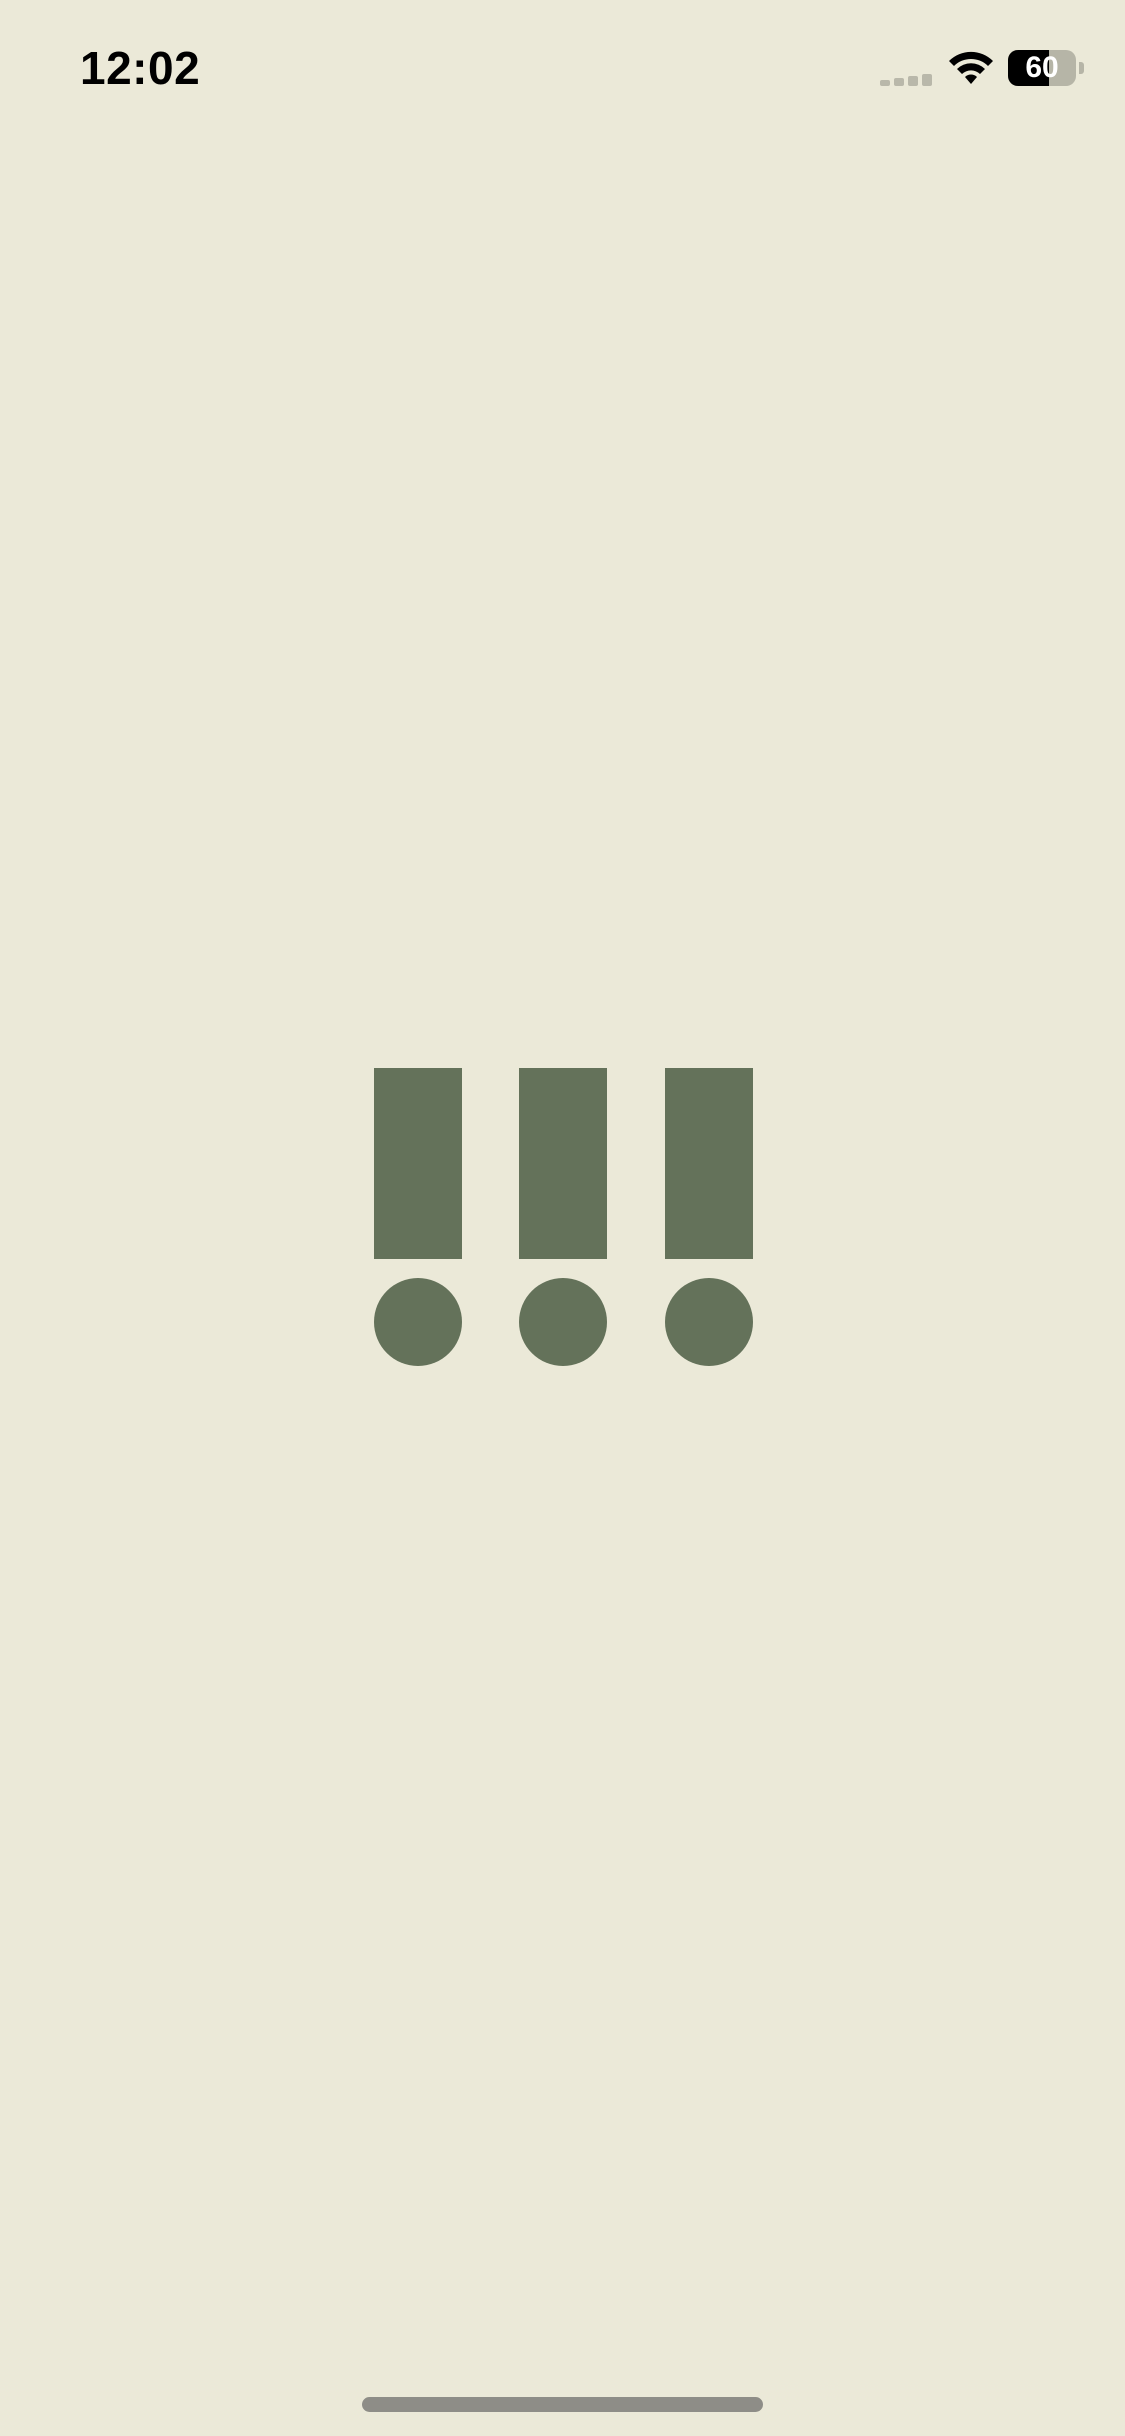 The width and height of the screenshot is (1125, 2436). I want to click on battery-level-text: 60, so click(1042, 67).